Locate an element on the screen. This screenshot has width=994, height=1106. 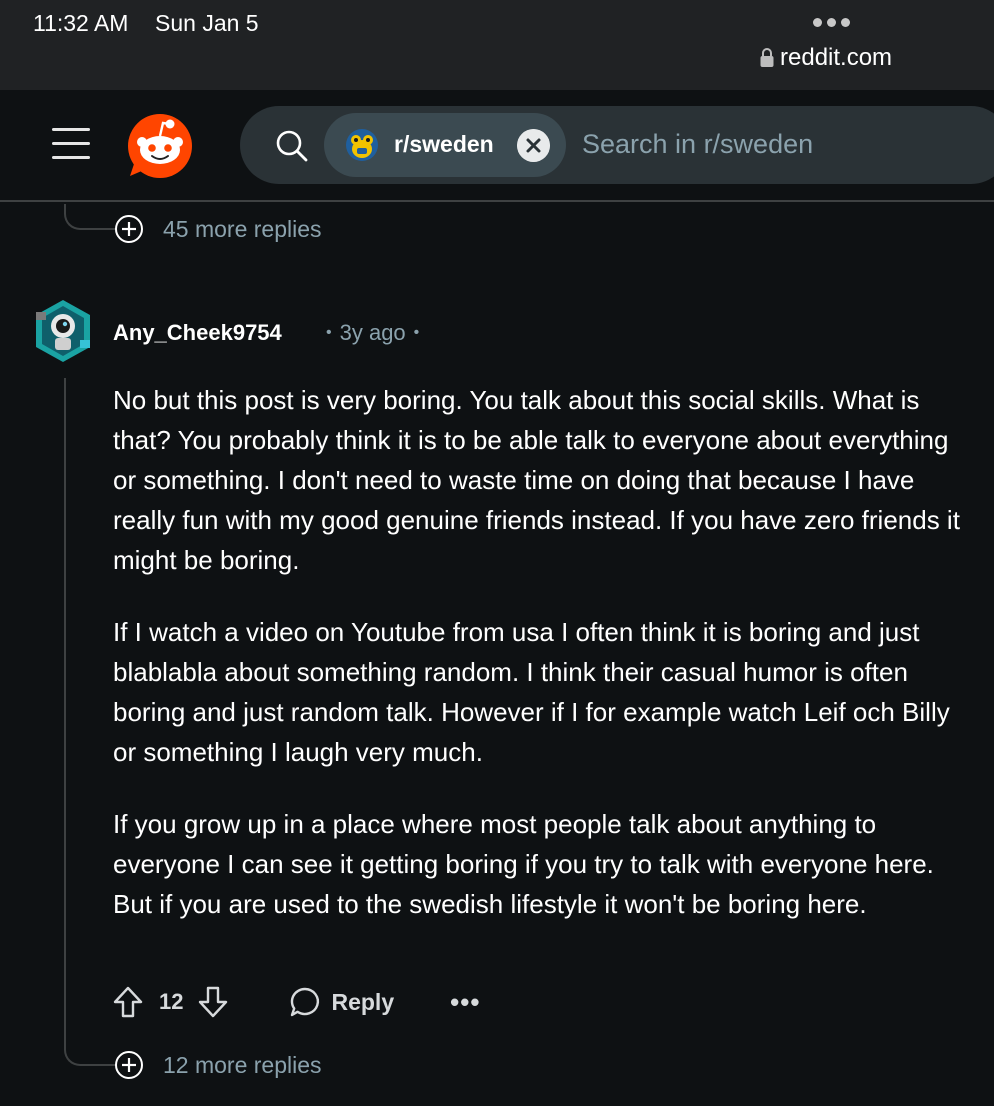
more-replies-bottom: 12 more replies is located at coordinates (218, 1065).